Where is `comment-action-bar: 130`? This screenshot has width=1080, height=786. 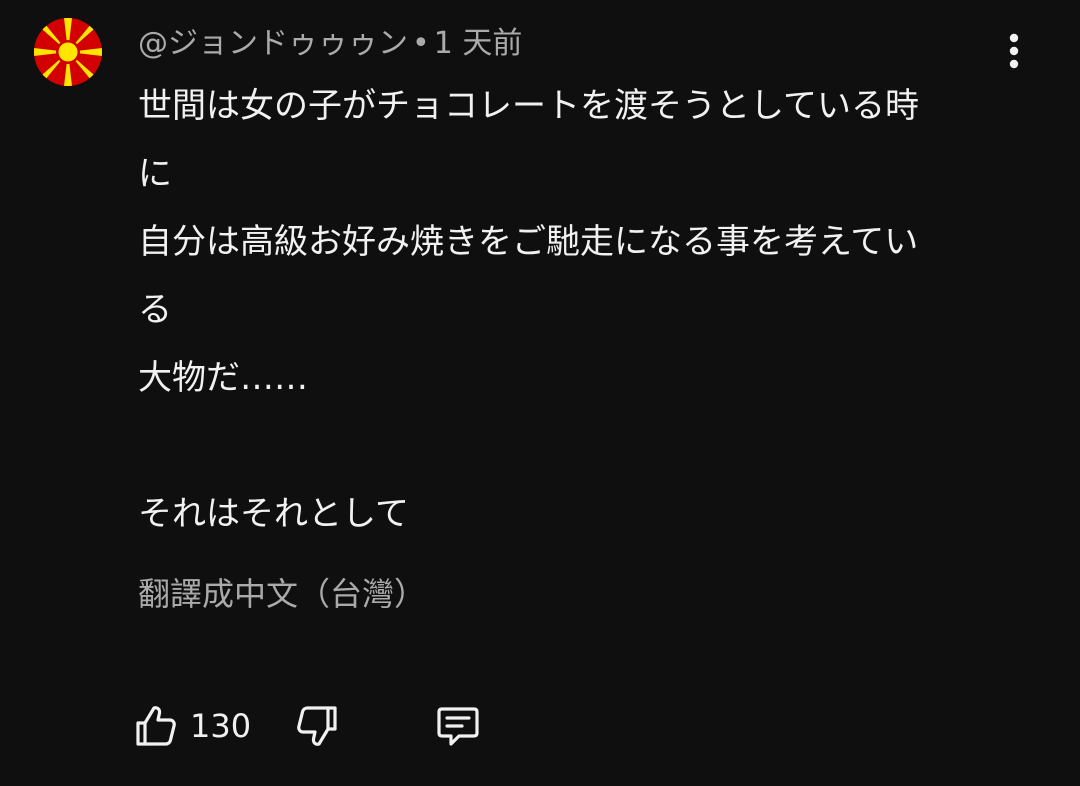
comment-action-bar: 130 is located at coordinates (307, 726).